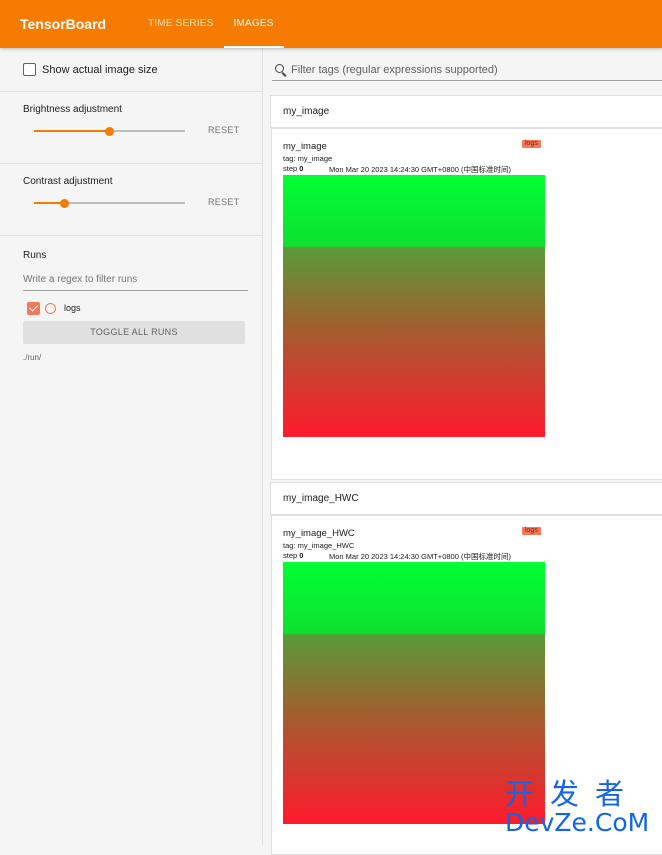 This screenshot has height=855, width=662. I want to click on brightness-reset-button: RESET, so click(224, 130).